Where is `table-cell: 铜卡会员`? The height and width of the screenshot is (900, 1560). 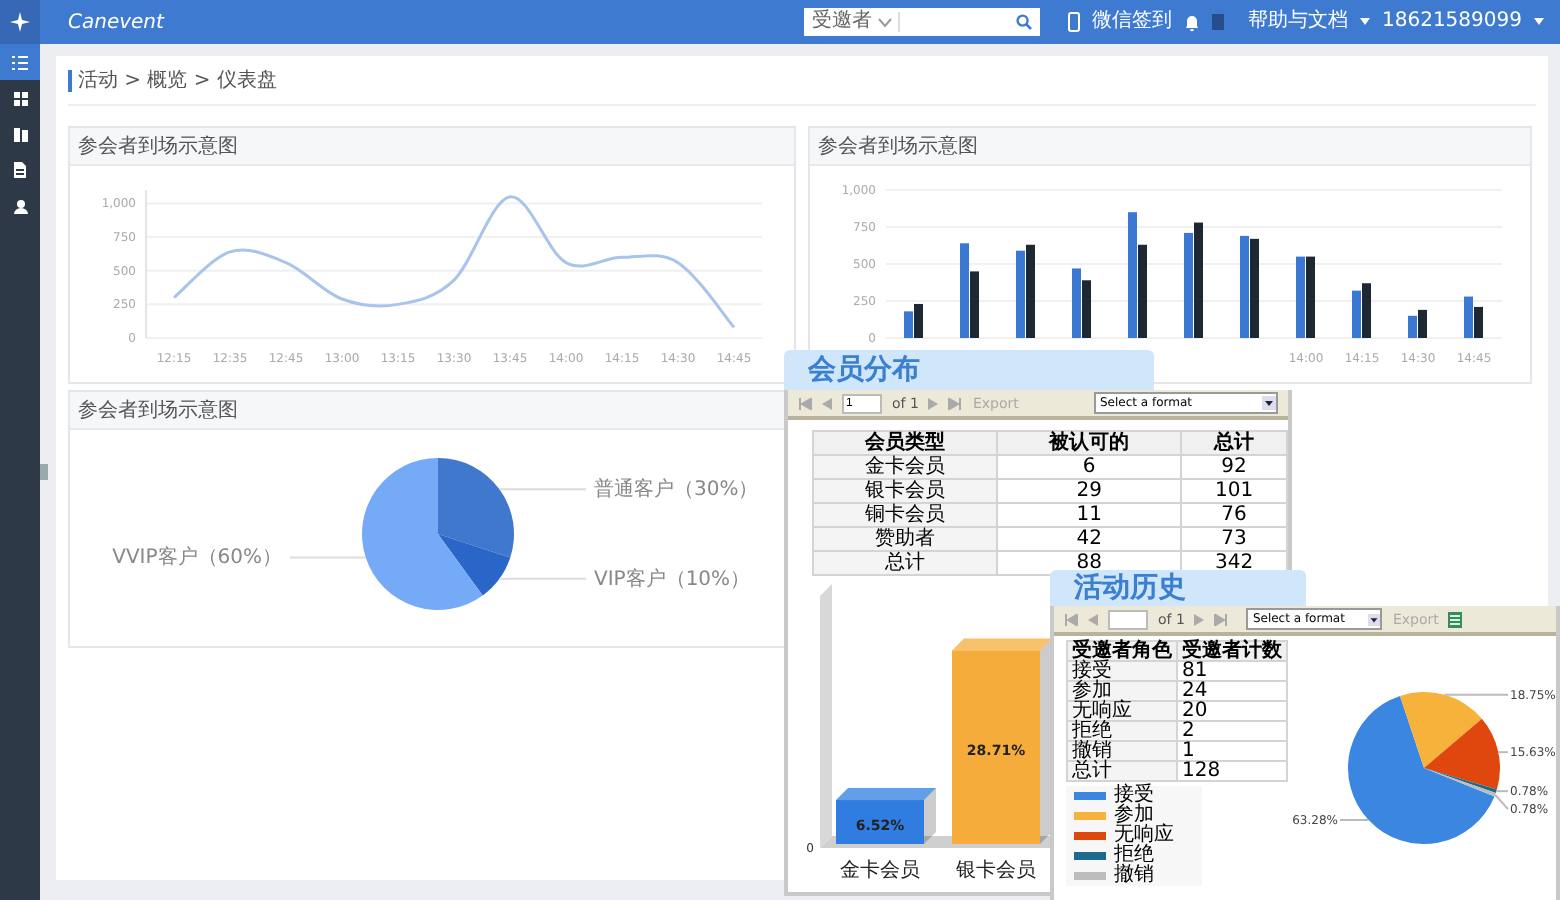 table-cell: 铜卡会员 is located at coordinates (905, 515).